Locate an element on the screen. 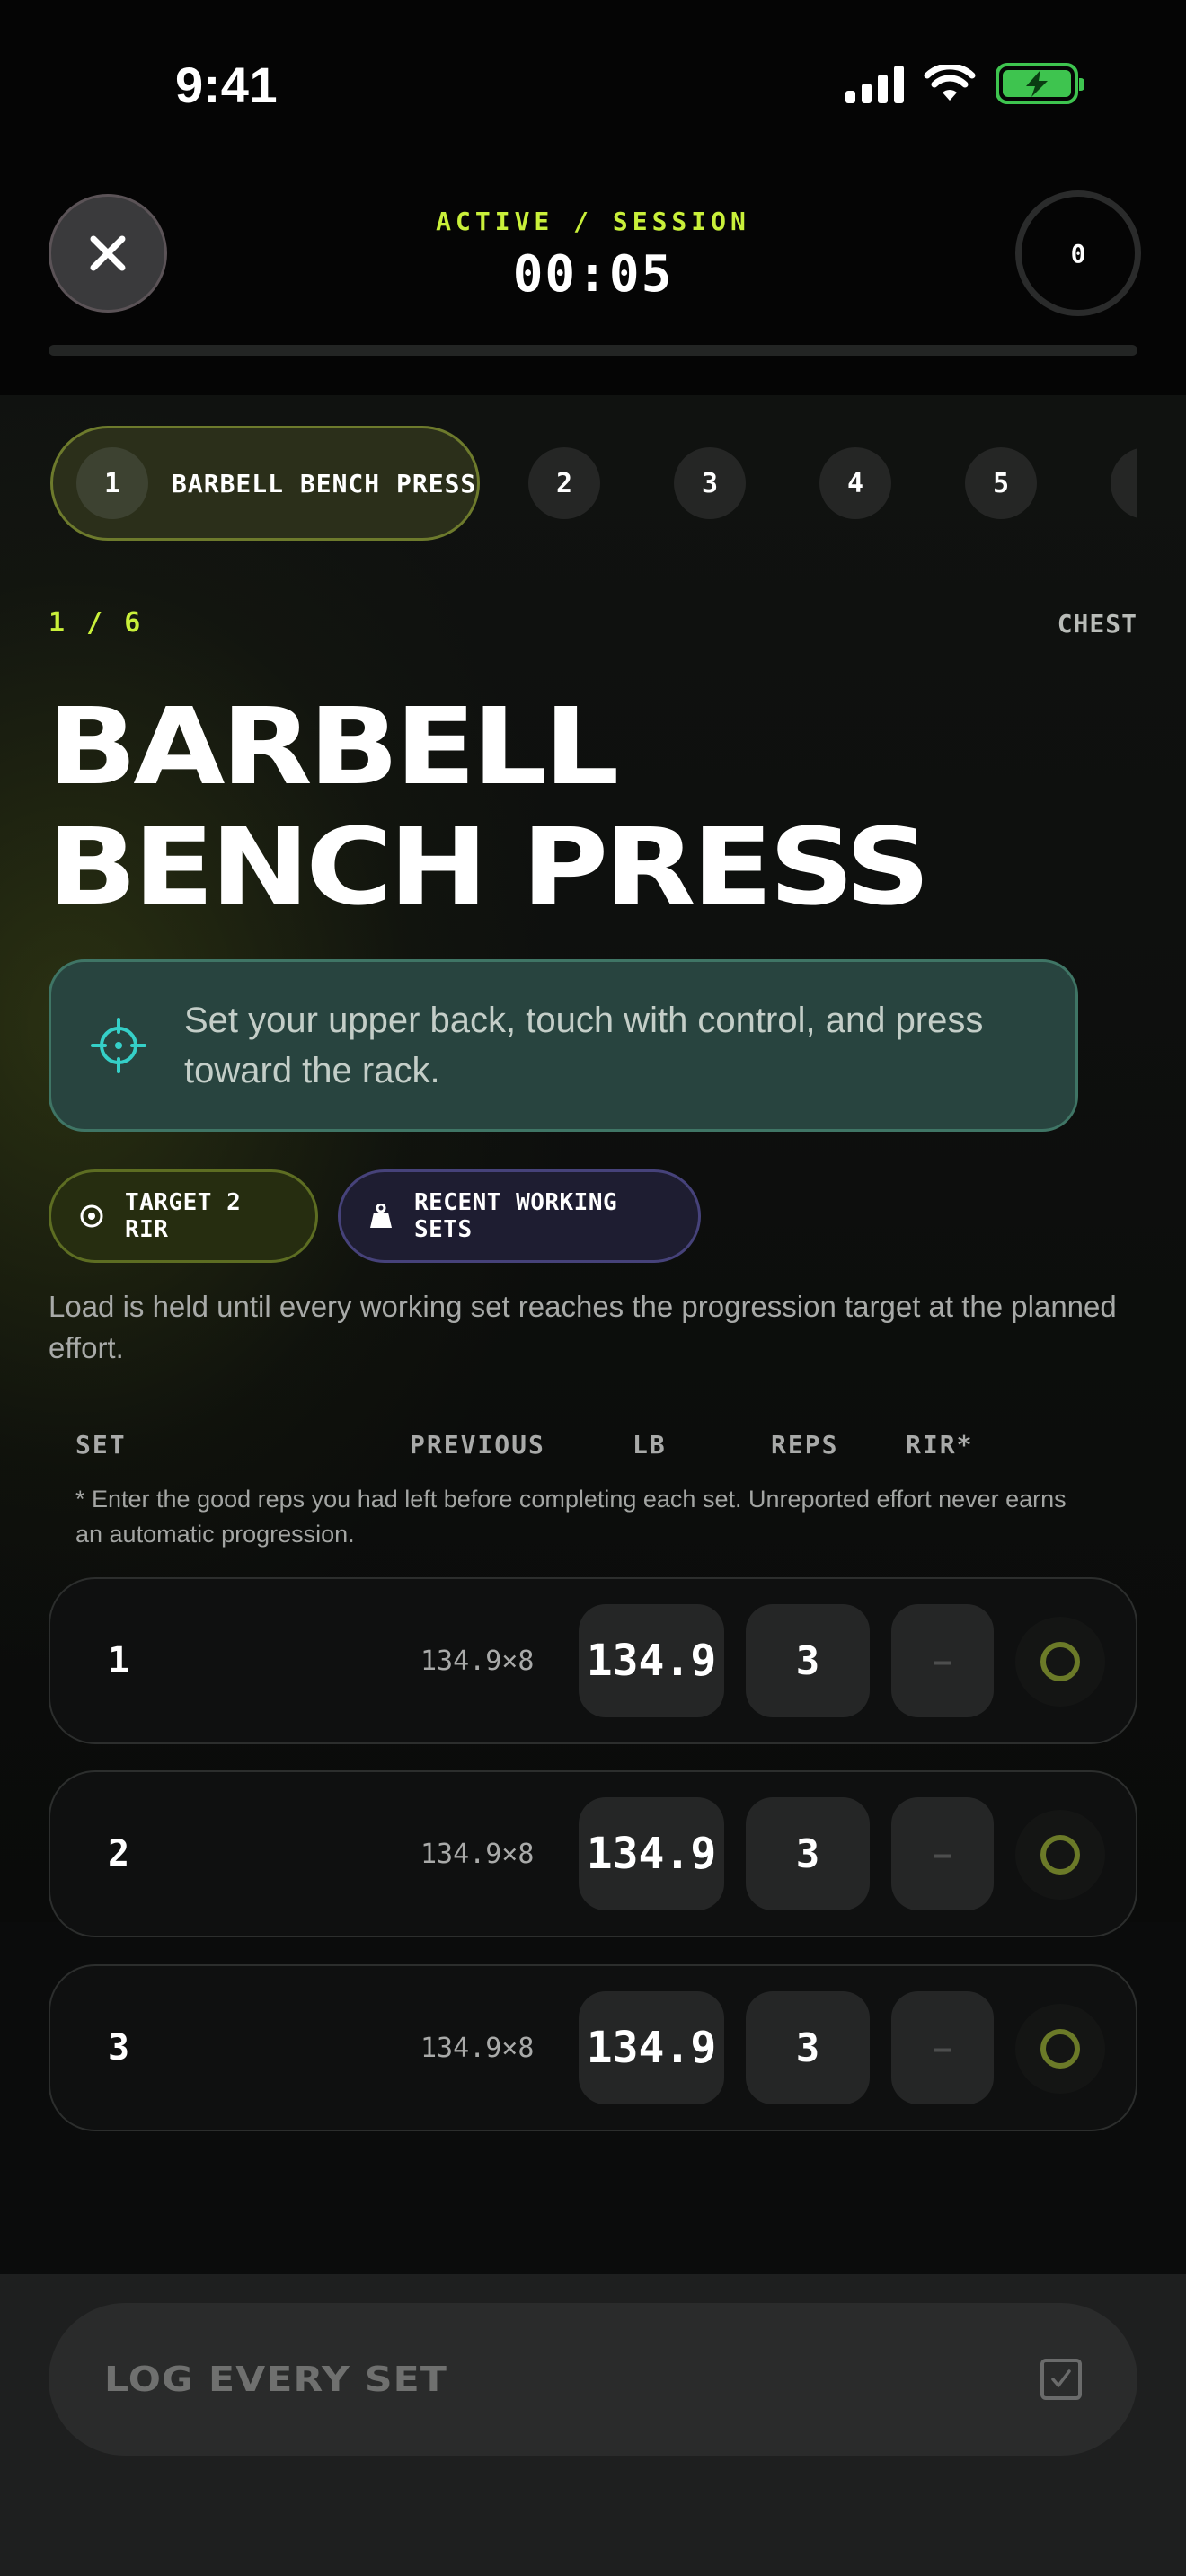  muscle-group: CHEST is located at coordinates (1097, 624).